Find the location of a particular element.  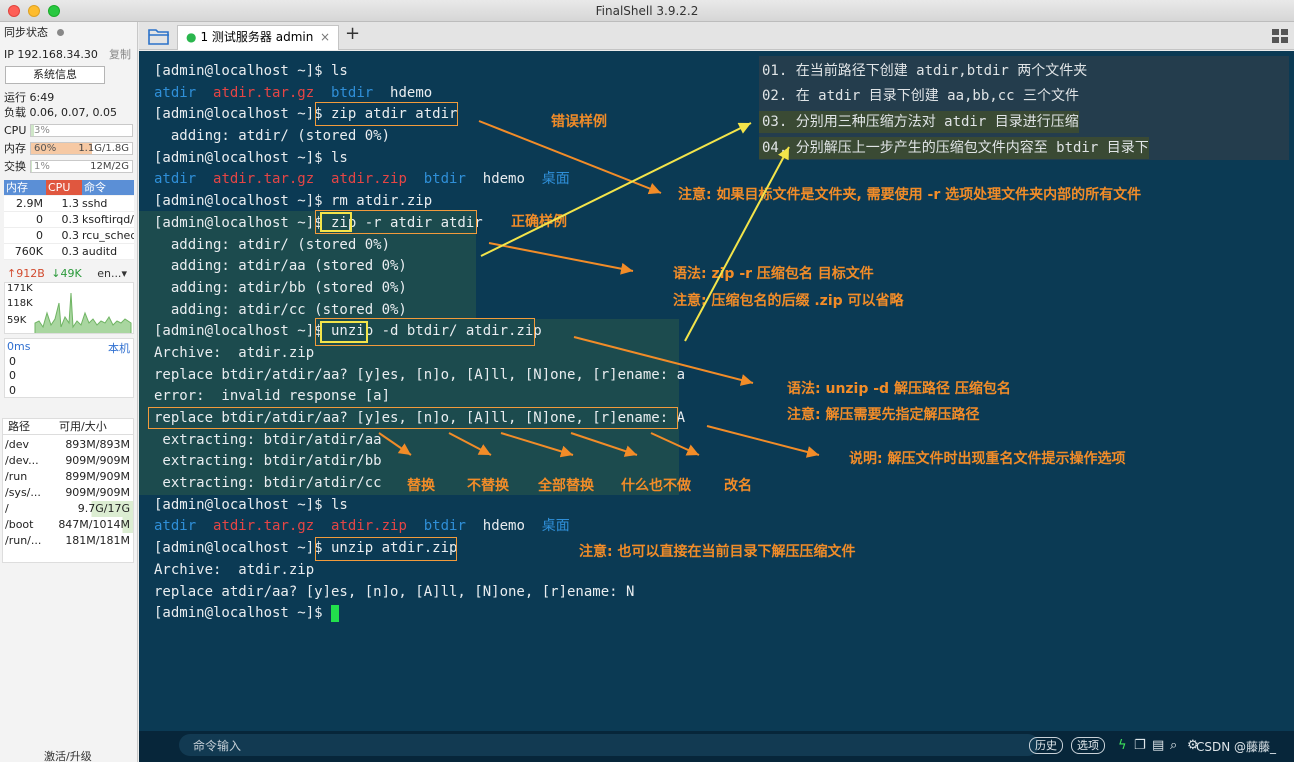

proc-cmd: sshd is located at coordinates (95, 203).